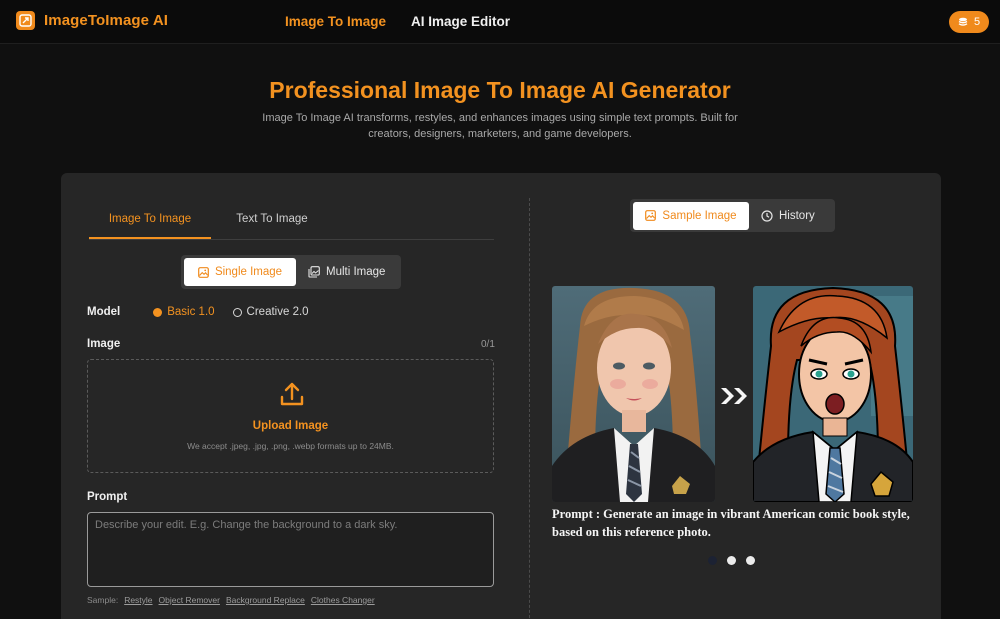 Image resolution: width=1000 pixels, height=619 pixels. What do you see at coordinates (106, 20) in the screenshot?
I see `logo-text: ImageToImage AI` at bounding box center [106, 20].